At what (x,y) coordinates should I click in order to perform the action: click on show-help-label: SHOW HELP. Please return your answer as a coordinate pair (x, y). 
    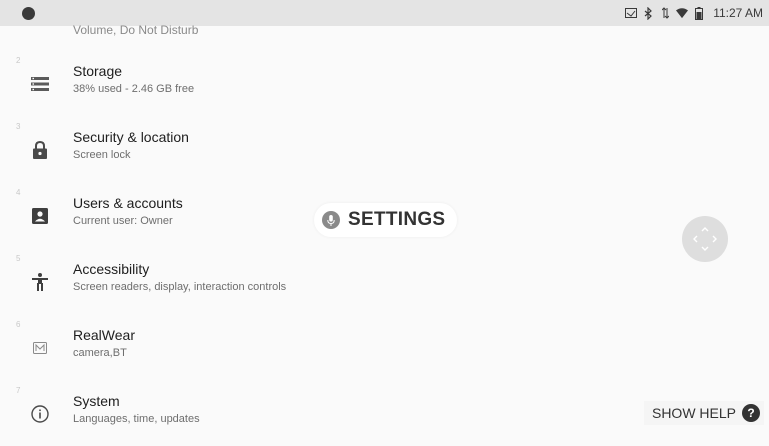
    Looking at the image, I should click on (693, 413).